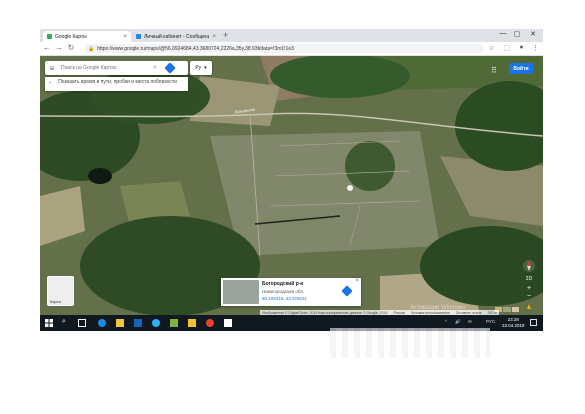 This screenshot has width=585, height=414. What do you see at coordinates (529, 279) in the screenshot?
I see `tilt-toggle-button: 2D` at bounding box center [529, 279].